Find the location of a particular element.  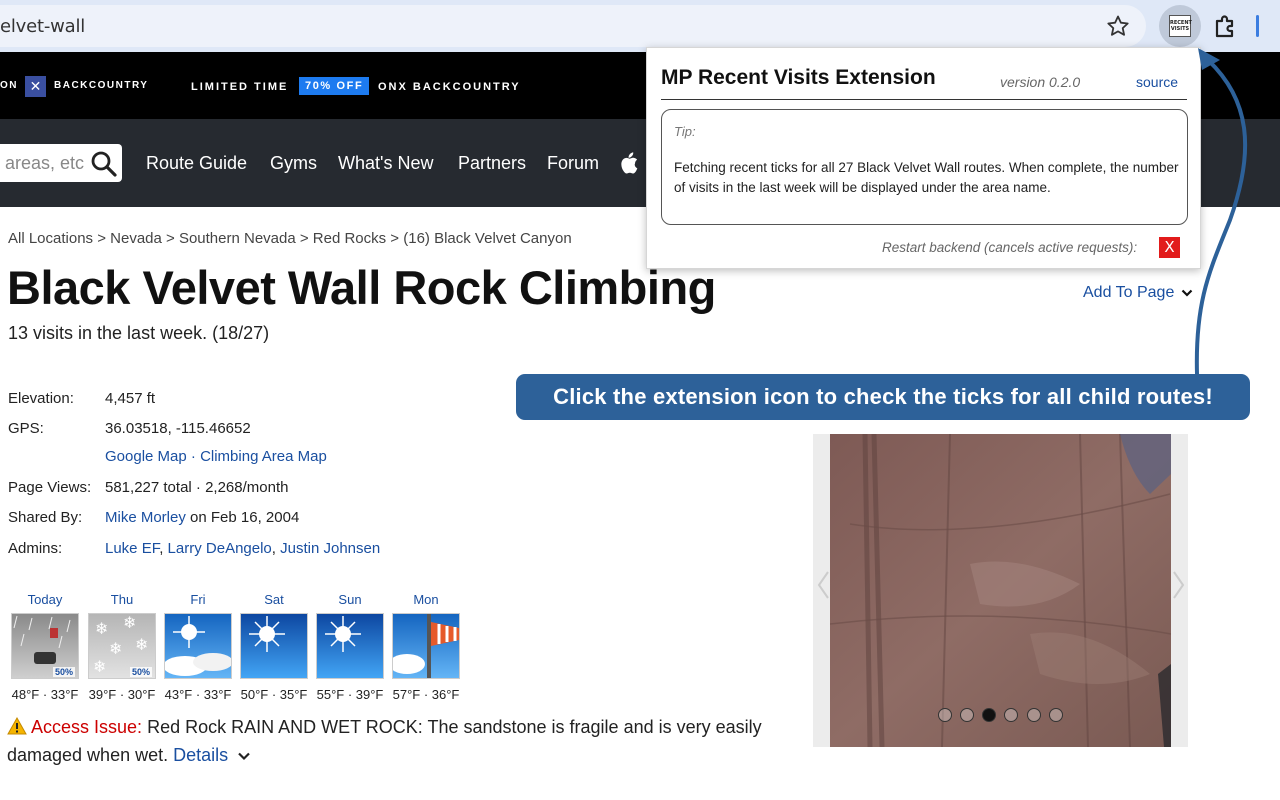

gps-label: GPS: is located at coordinates (26, 428).